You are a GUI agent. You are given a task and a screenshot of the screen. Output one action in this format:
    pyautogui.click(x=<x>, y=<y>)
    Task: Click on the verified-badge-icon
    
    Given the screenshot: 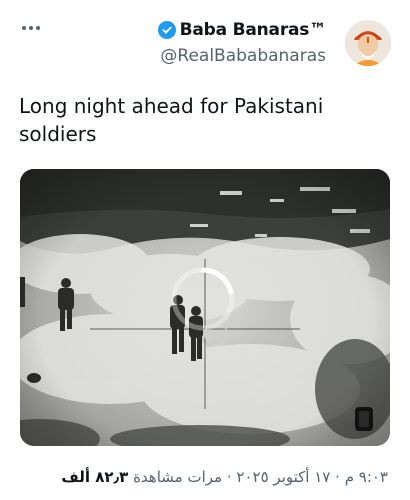 What is the action you would take?
    pyautogui.click(x=166, y=30)
    